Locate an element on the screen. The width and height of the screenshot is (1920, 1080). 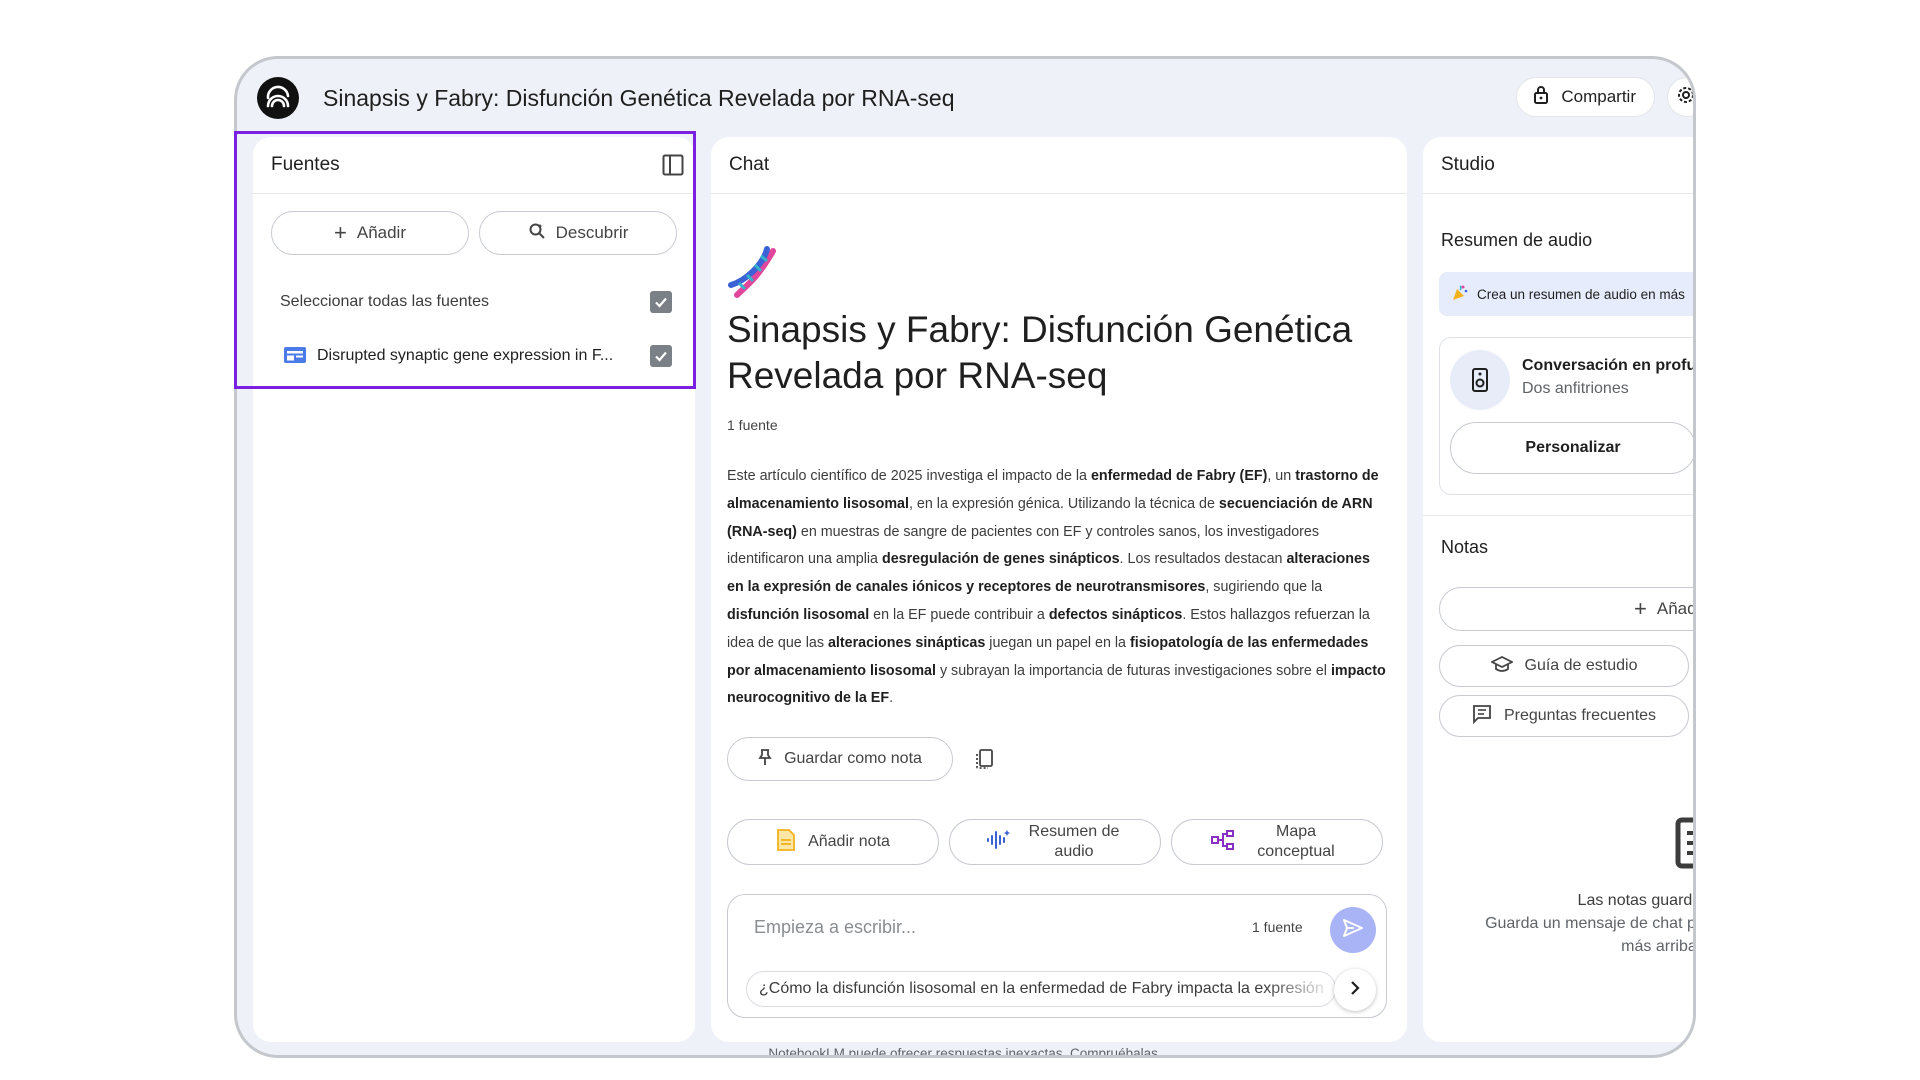
save-as-note-button: Guardar como nota is located at coordinates (840, 759).